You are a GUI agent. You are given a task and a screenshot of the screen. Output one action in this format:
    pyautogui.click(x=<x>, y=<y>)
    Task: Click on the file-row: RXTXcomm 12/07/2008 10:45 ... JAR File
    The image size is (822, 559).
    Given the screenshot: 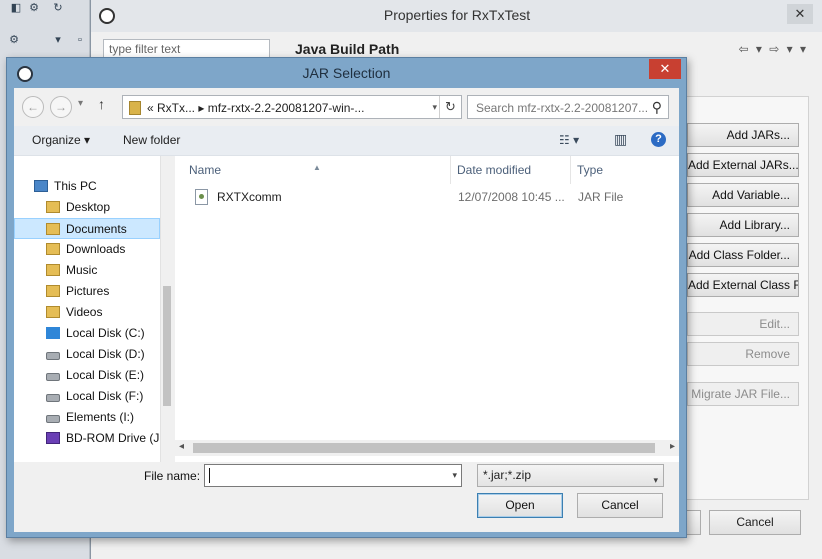 What is the action you would take?
    pyautogui.click(x=427, y=197)
    